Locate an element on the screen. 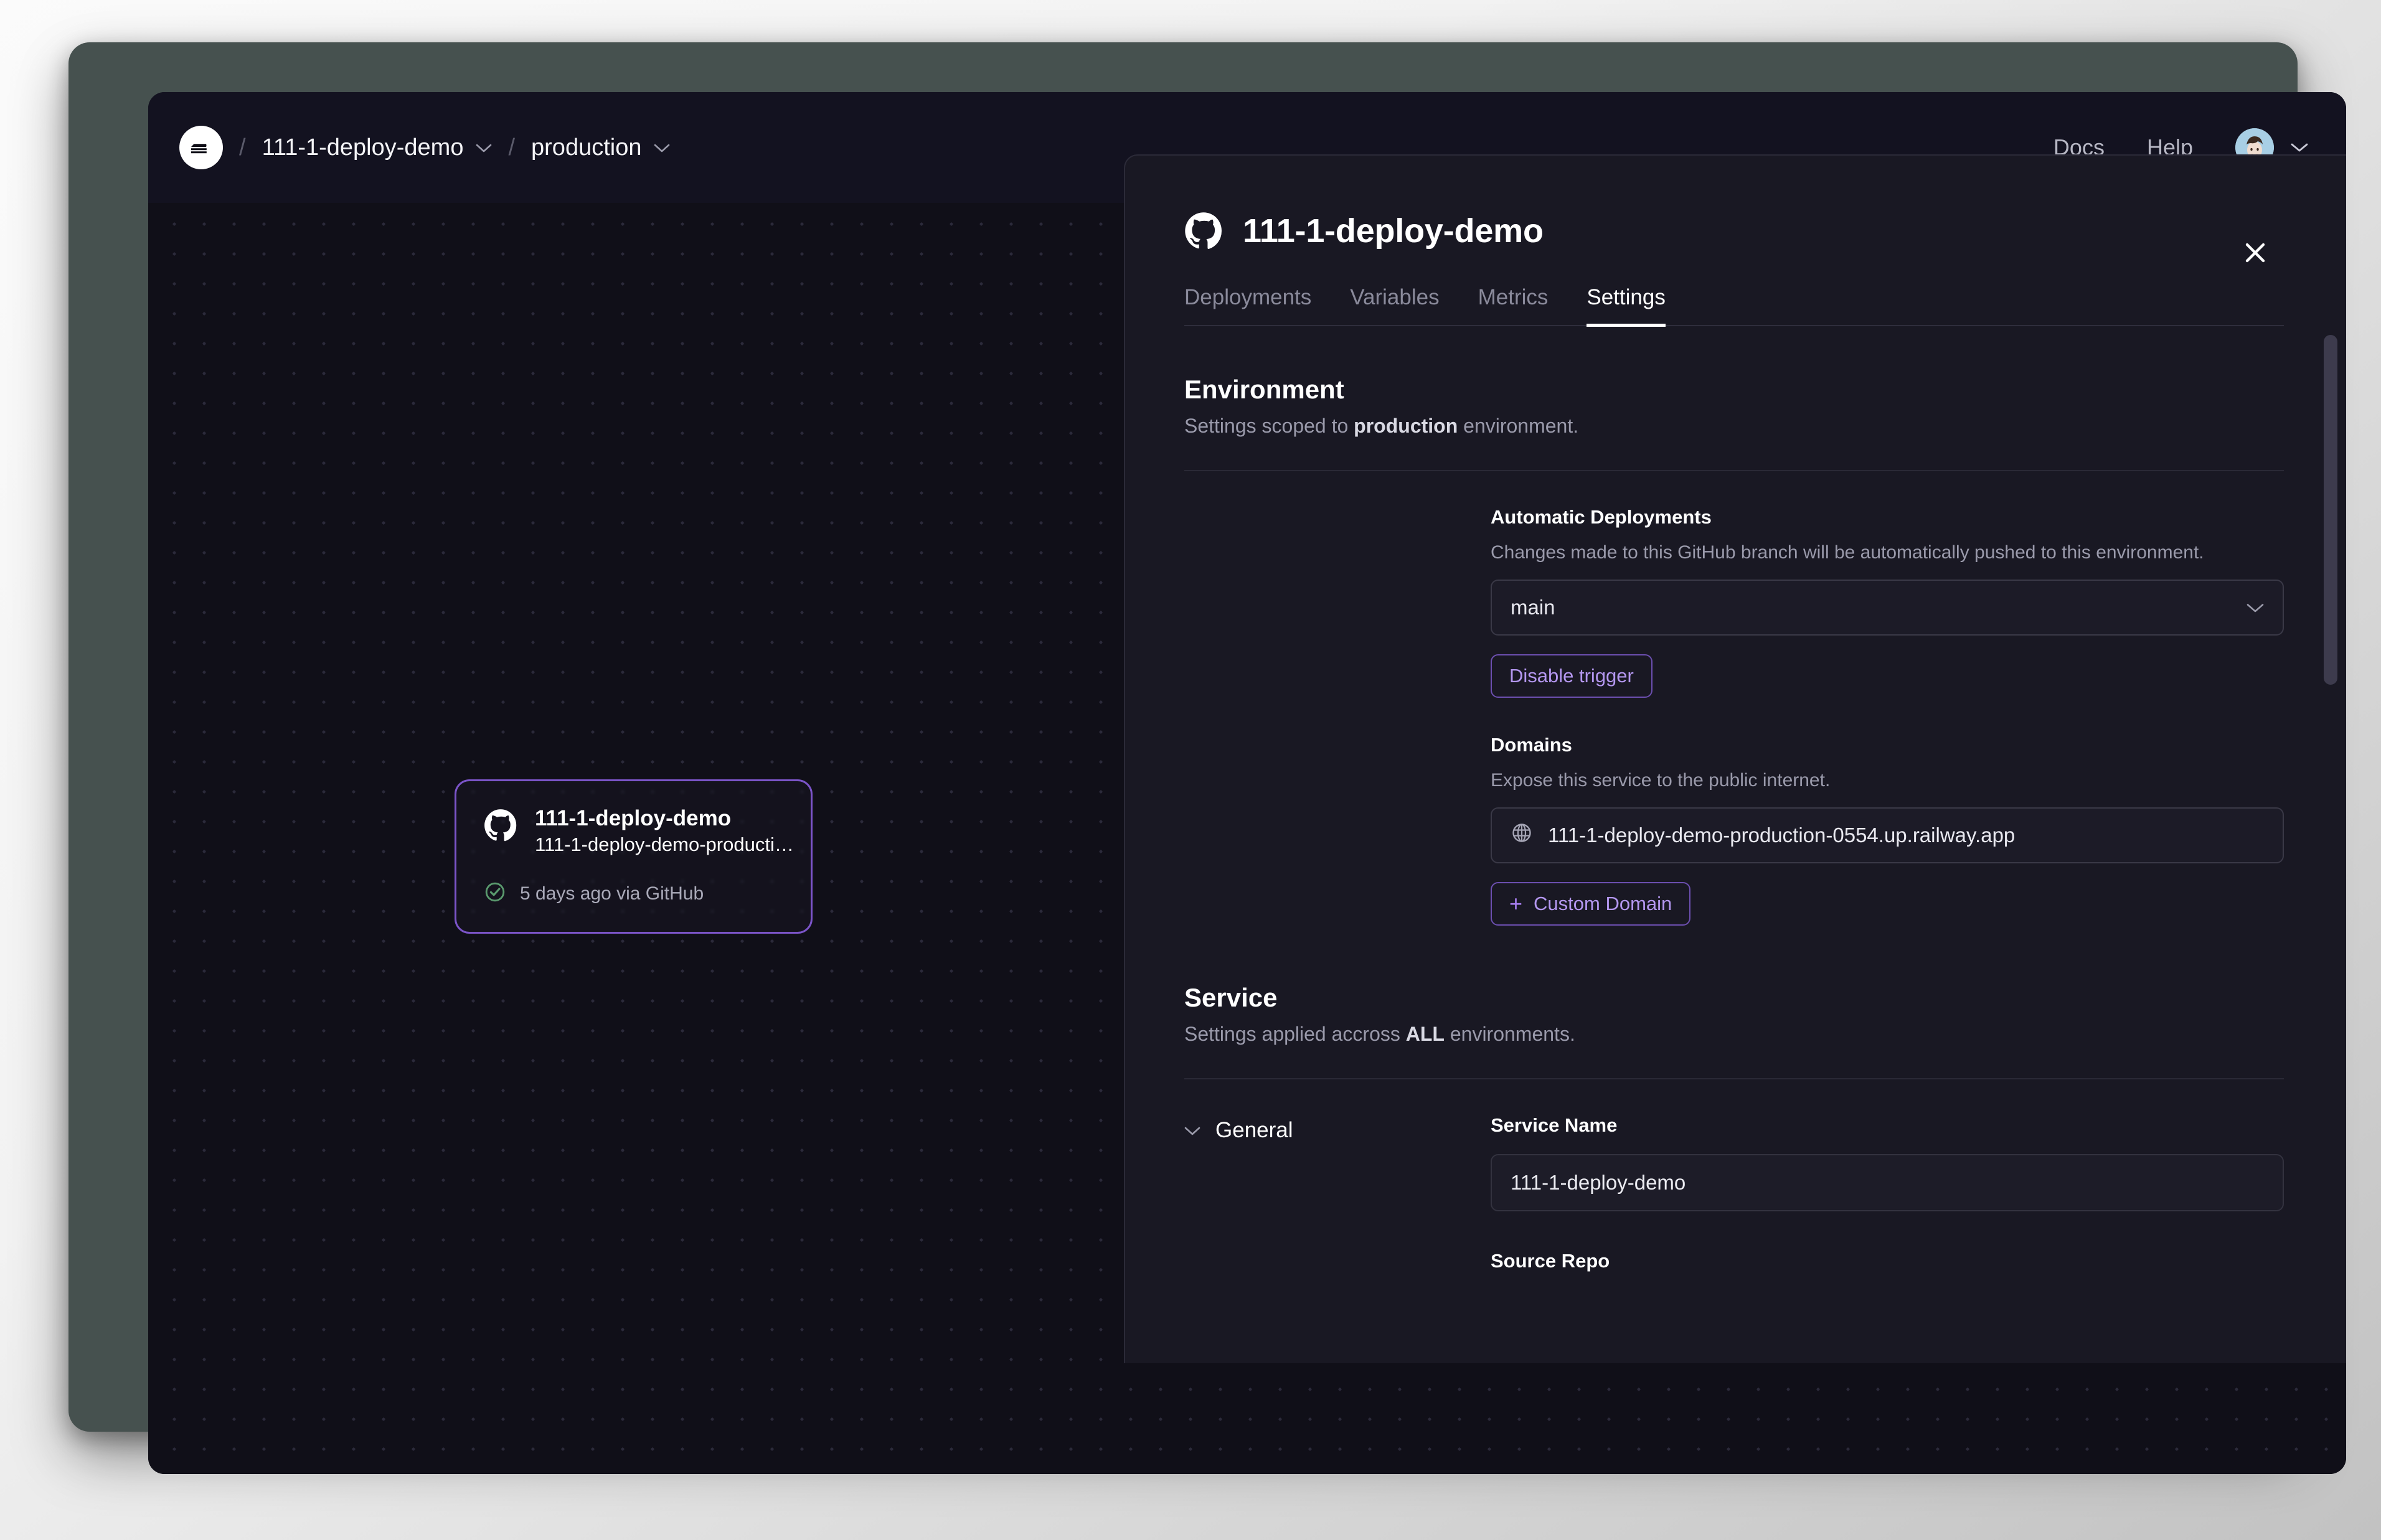  page-title: 111-1-deploy-demo is located at coordinates (1394, 231).